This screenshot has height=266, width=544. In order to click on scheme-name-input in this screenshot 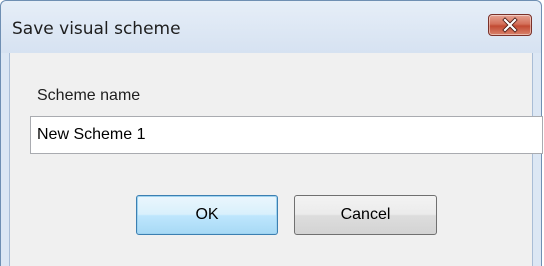, I will do `click(286, 135)`.